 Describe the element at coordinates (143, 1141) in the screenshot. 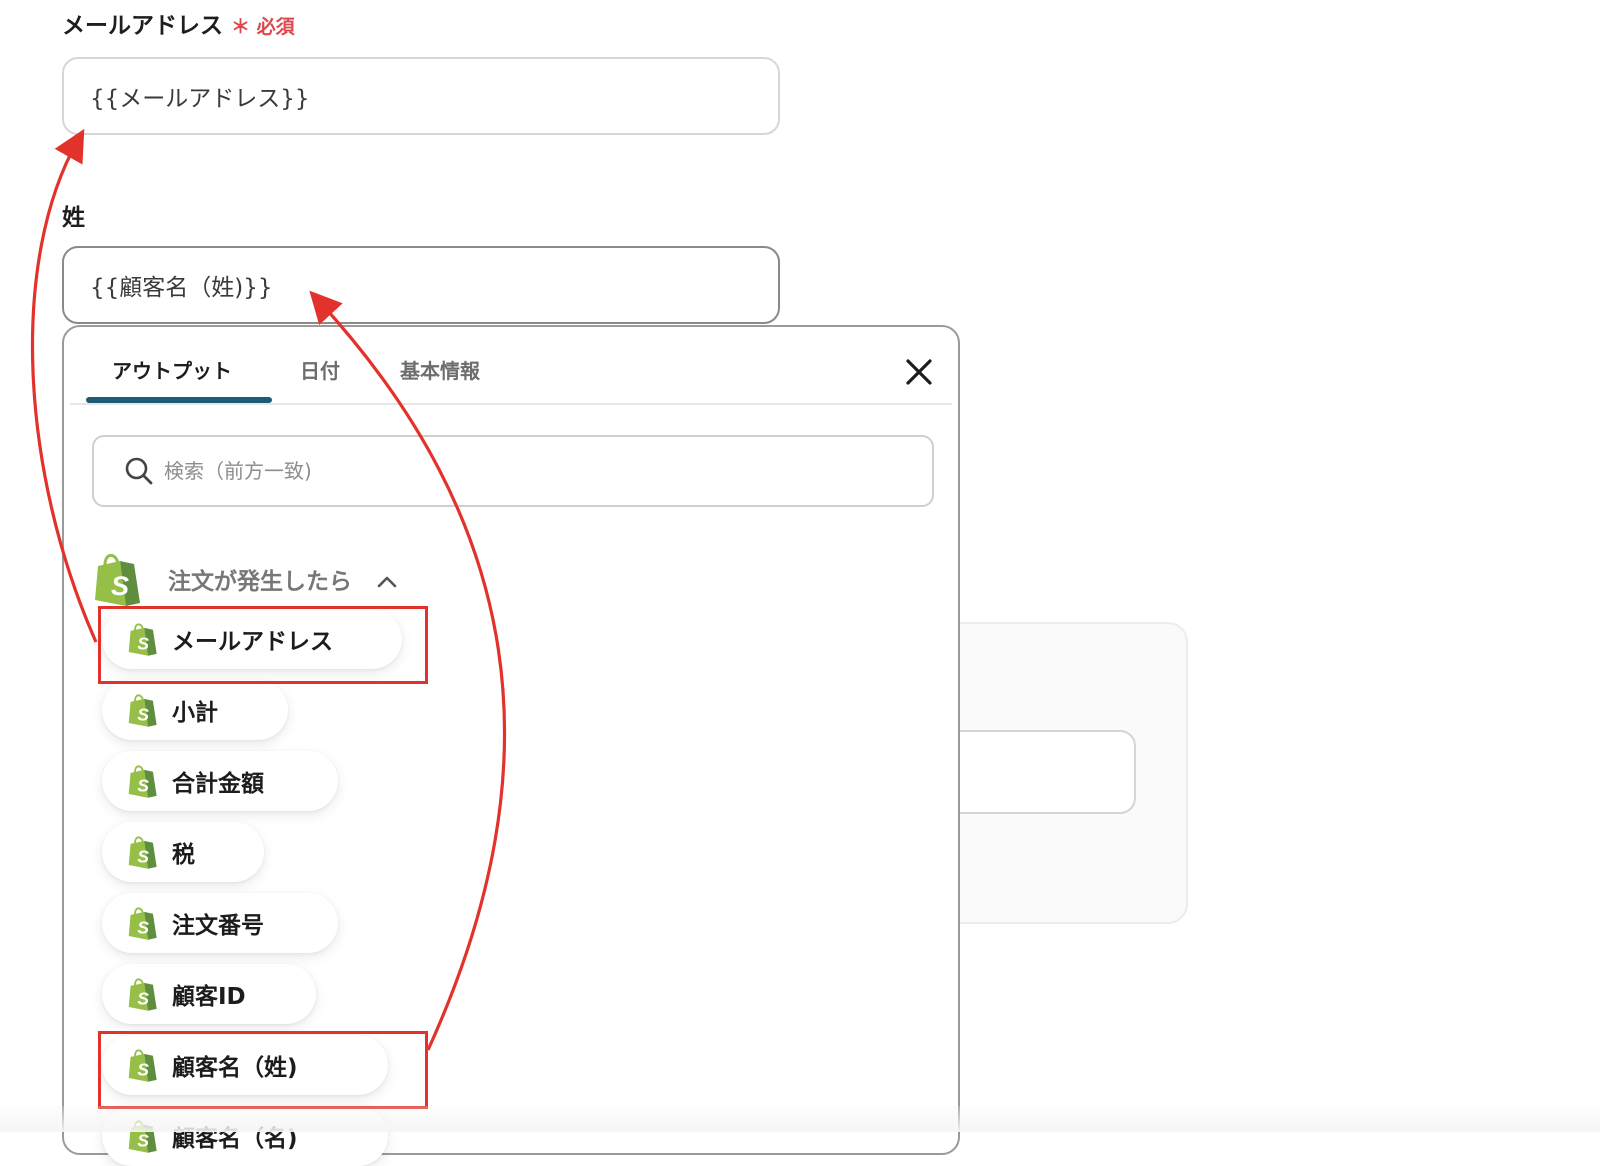

I see `svg-text: S` at that location.